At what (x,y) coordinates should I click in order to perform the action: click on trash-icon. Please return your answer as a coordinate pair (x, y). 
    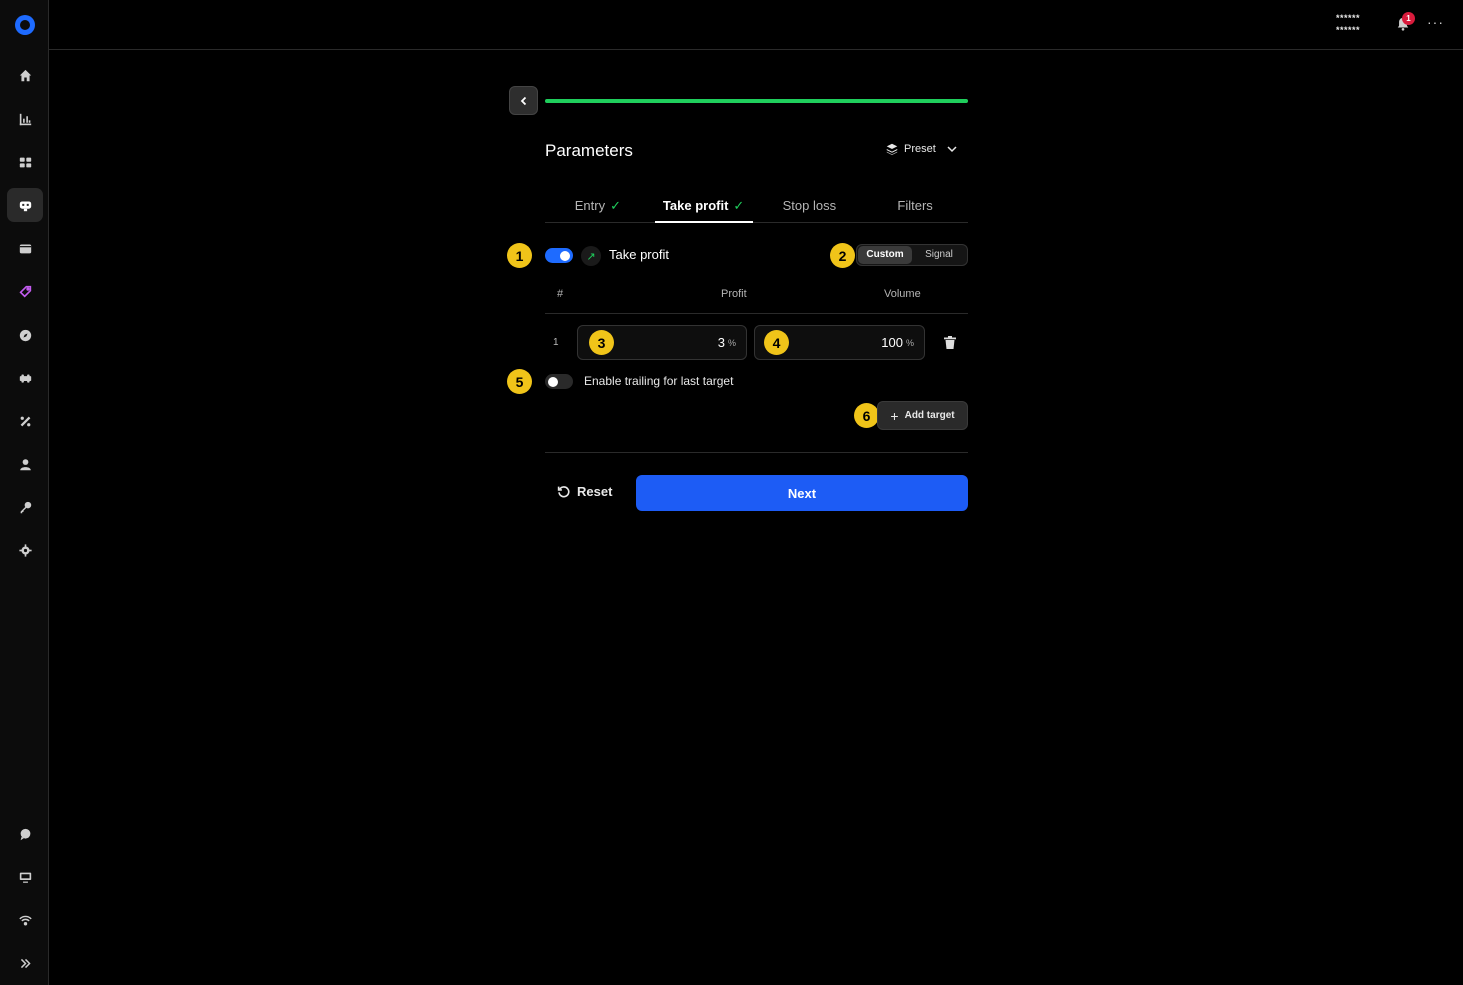
    Looking at the image, I should click on (950, 342).